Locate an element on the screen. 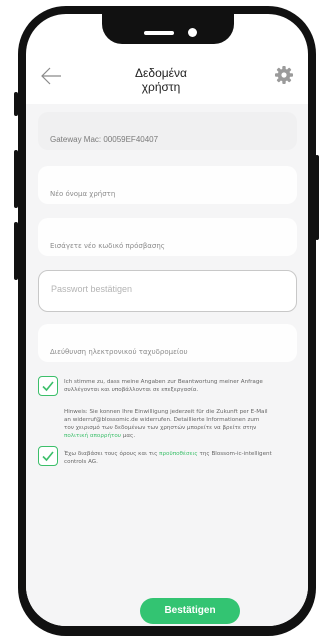 The height and width of the screenshot is (640, 333). confirm-button: Bestätigen is located at coordinates (190, 611).